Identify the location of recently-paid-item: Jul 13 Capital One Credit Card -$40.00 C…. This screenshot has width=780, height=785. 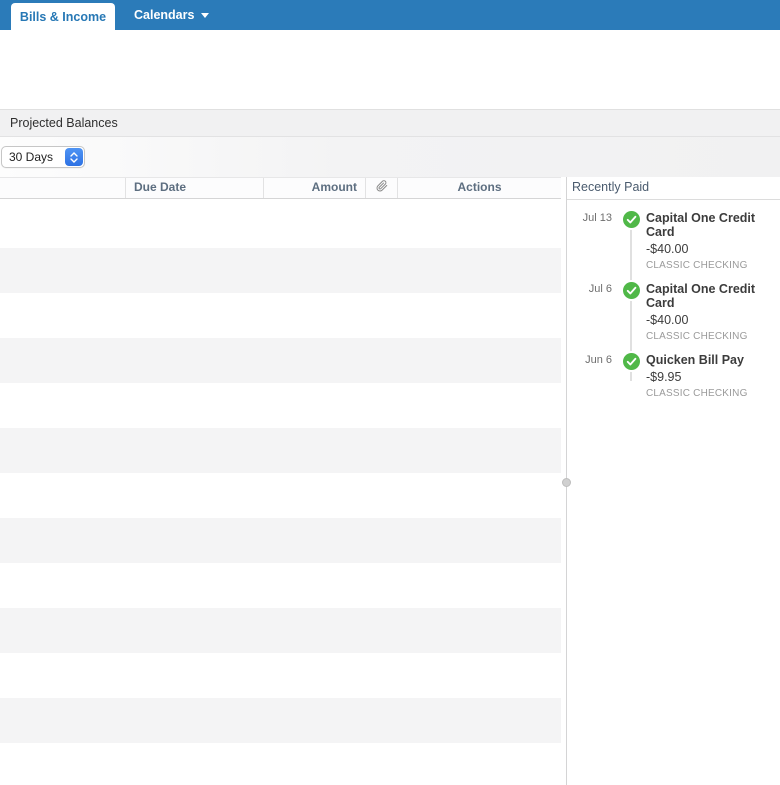
(673, 241).